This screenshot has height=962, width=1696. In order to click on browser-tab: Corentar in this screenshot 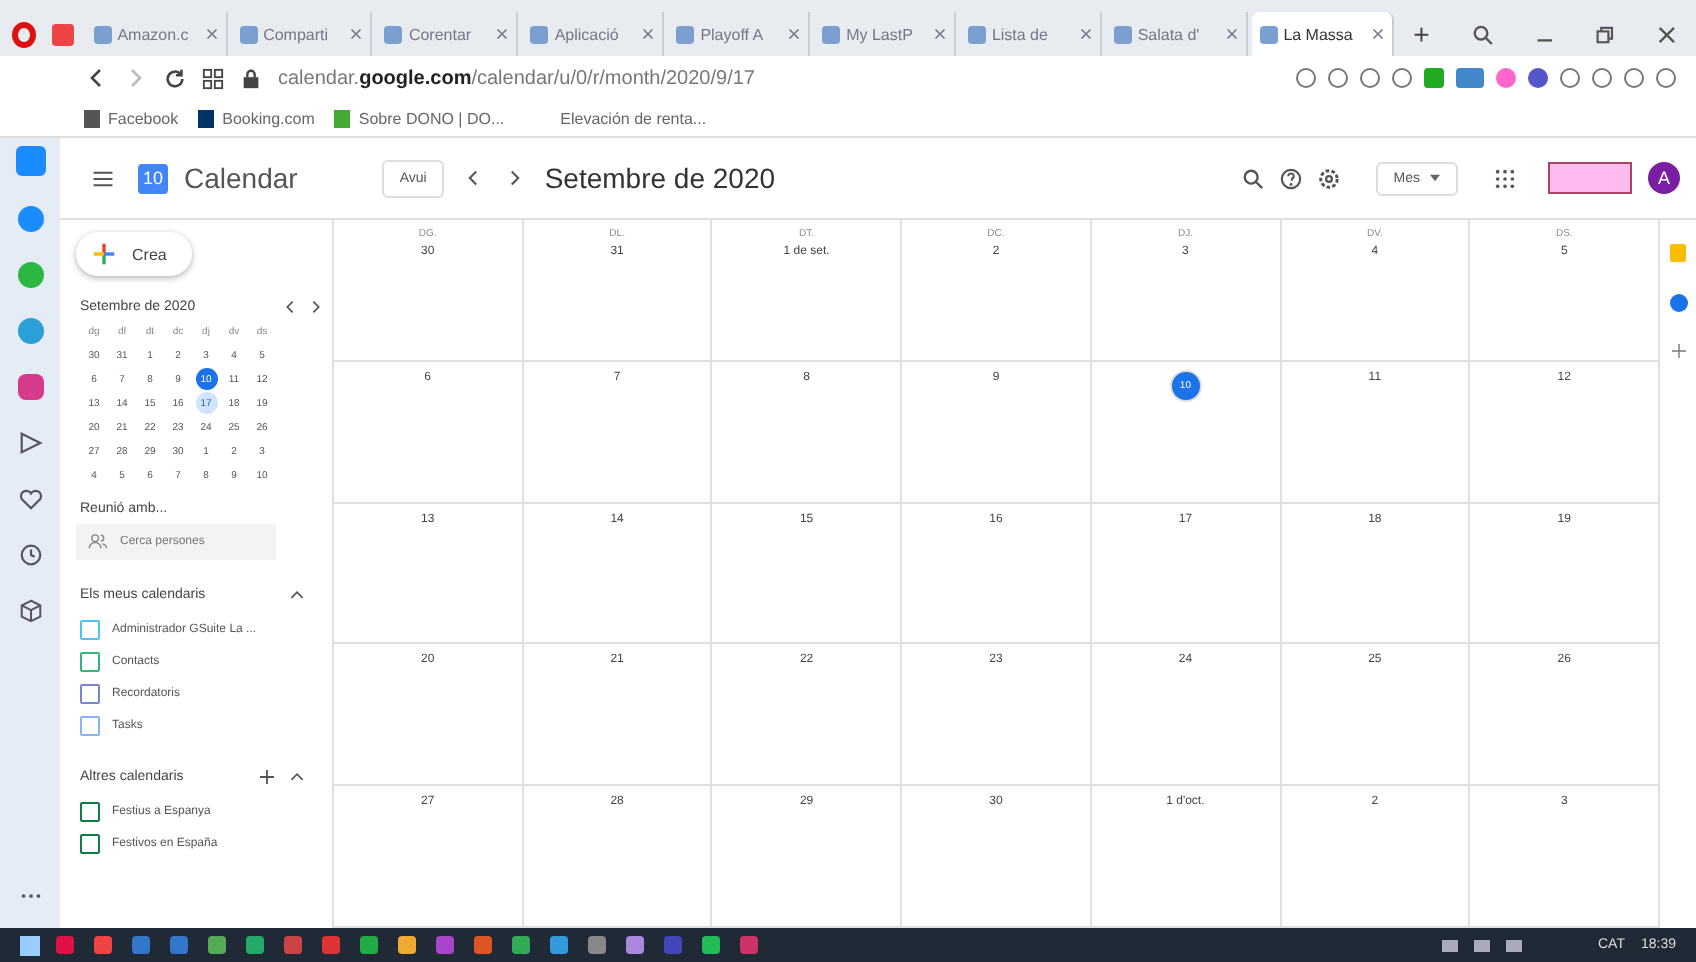, I will do `click(447, 34)`.